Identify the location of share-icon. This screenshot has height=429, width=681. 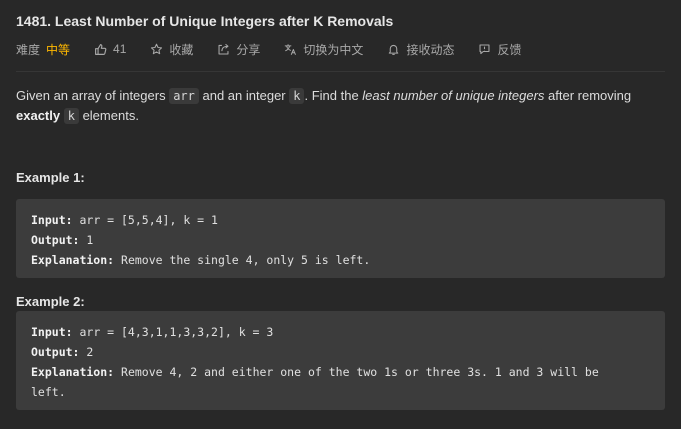
(223, 49).